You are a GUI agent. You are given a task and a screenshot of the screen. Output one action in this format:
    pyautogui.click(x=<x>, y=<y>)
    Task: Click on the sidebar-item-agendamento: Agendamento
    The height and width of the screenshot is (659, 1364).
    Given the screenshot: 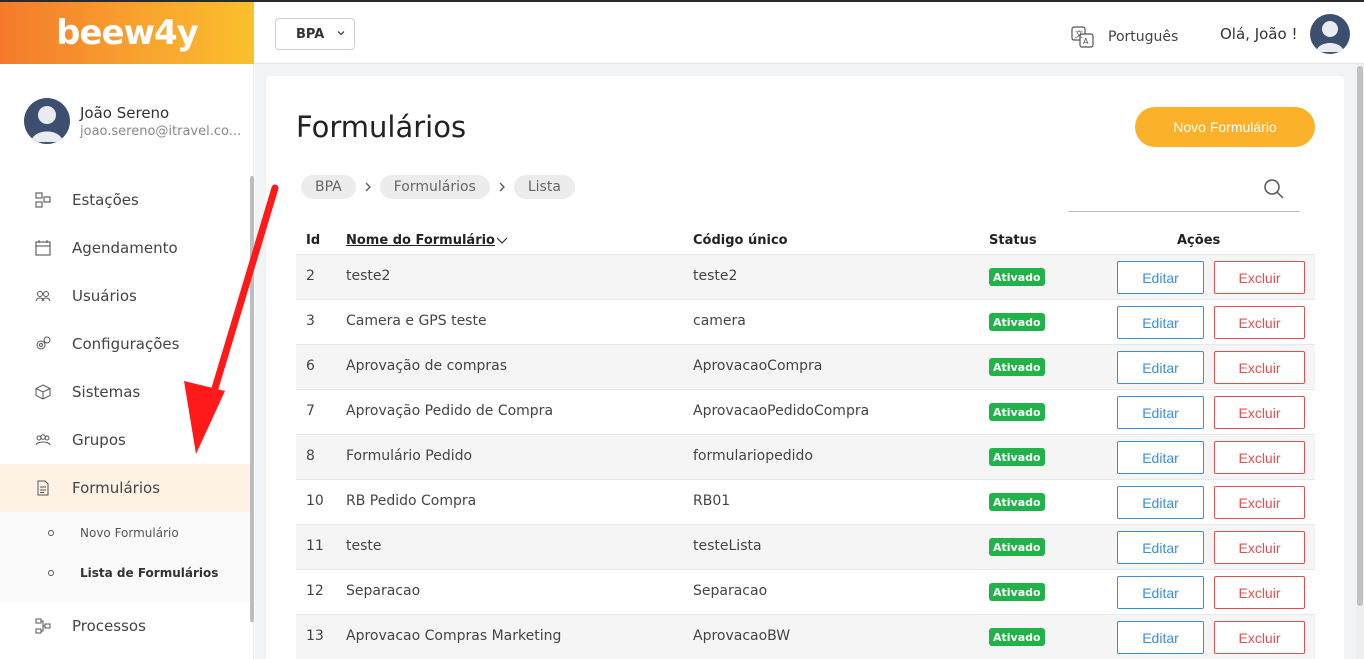 What is the action you would take?
    pyautogui.click(x=125, y=248)
    